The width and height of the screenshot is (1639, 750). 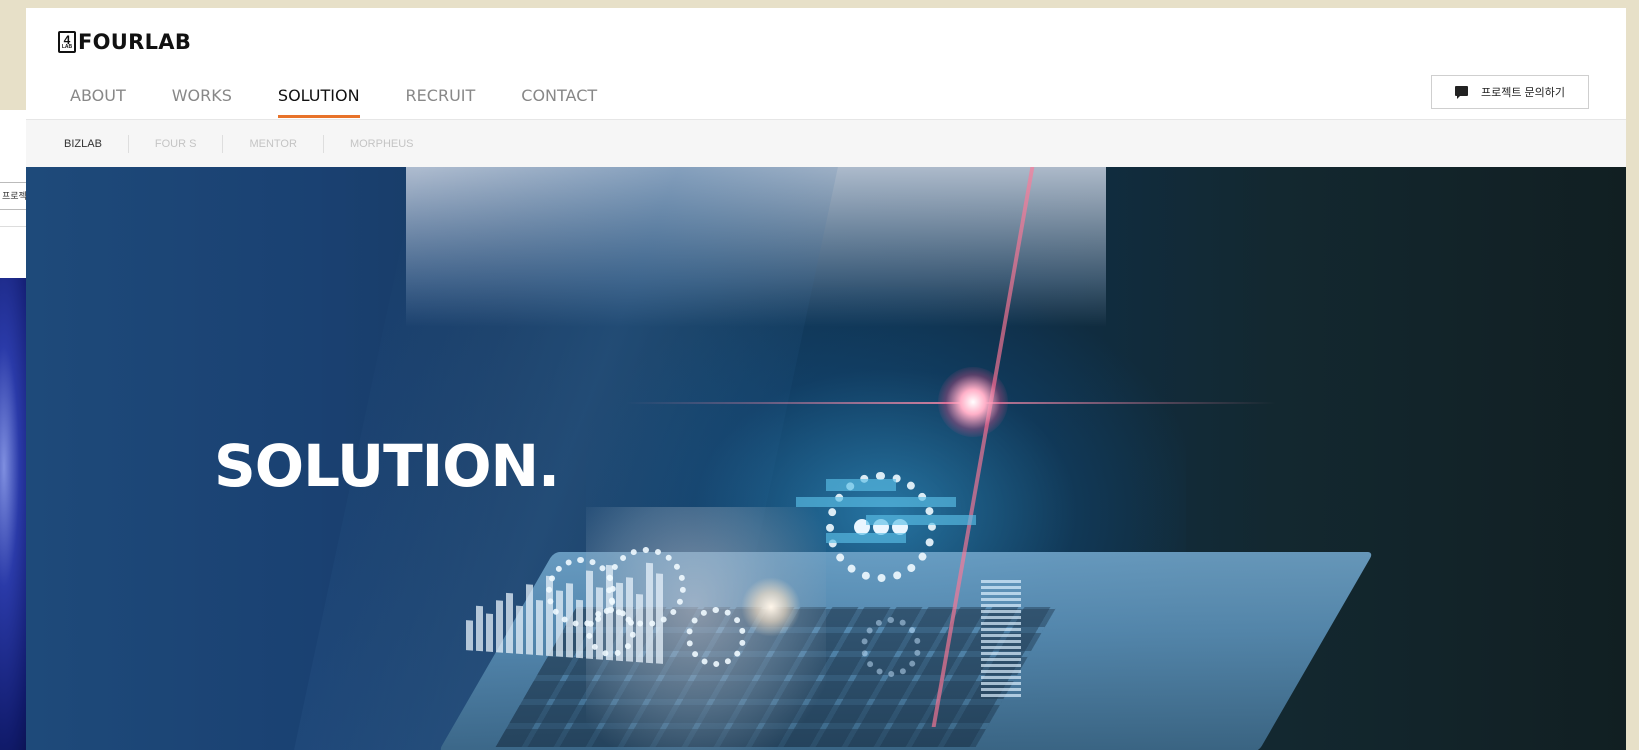 What do you see at coordinates (176, 144) in the screenshot?
I see `sub-nav-four-s: FOUR S` at bounding box center [176, 144].